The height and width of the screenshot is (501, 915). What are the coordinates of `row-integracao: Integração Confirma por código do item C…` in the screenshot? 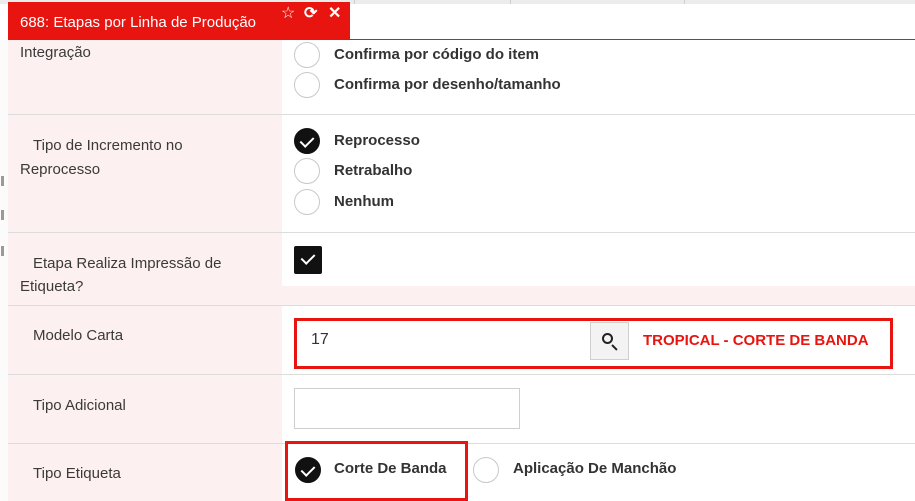 It's located at (461, 77).